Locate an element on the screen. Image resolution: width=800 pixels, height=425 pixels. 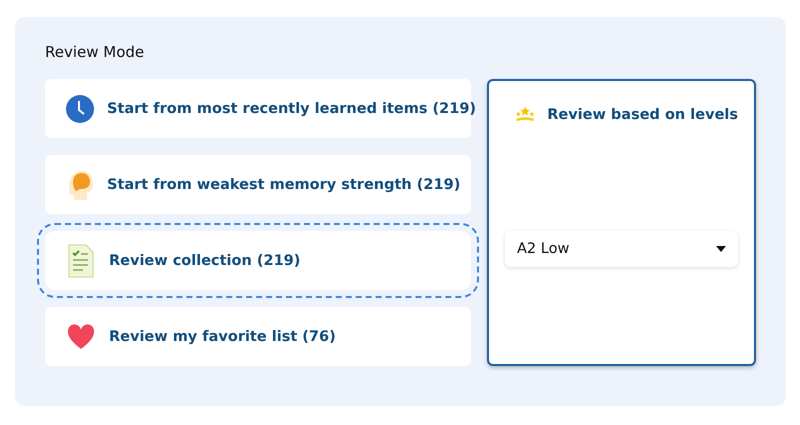
review-option-card: Review my favorite list (76) is located at coordinates (258, 336).